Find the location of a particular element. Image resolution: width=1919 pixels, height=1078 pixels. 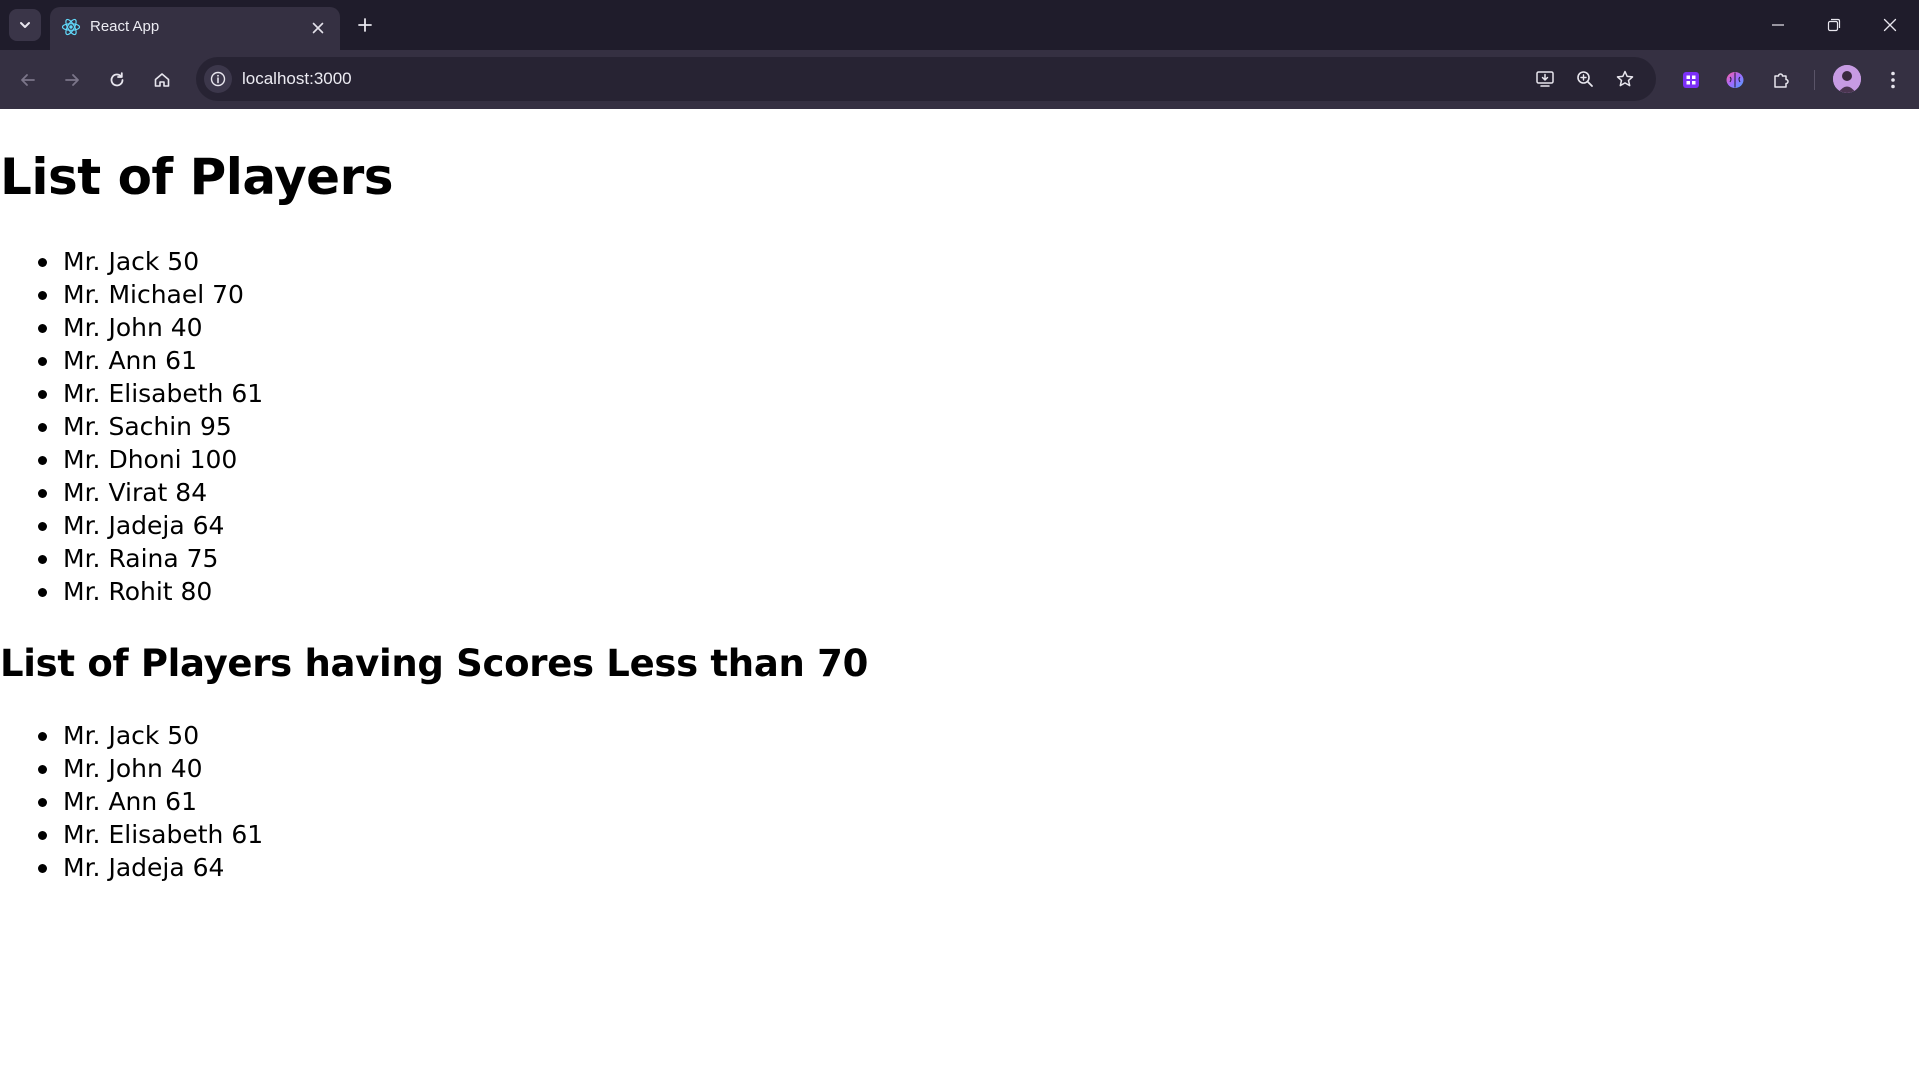

grid-extension-icon is located at coordinates (1691, 80).